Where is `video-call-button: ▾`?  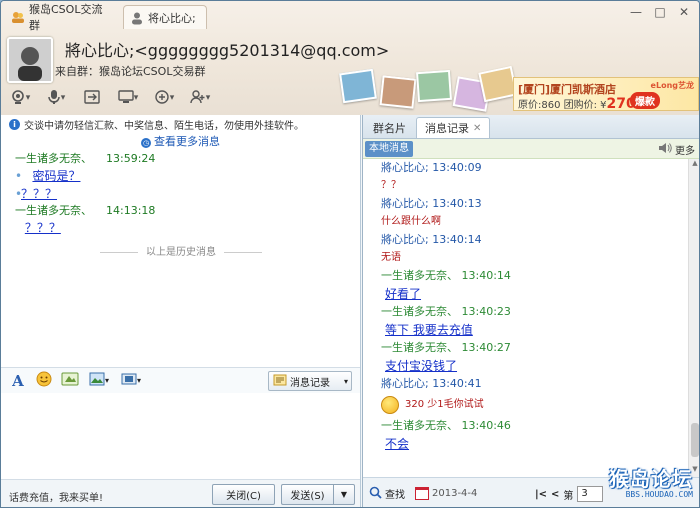 video-call-button: ▾ is located at coordinates (20, 98).